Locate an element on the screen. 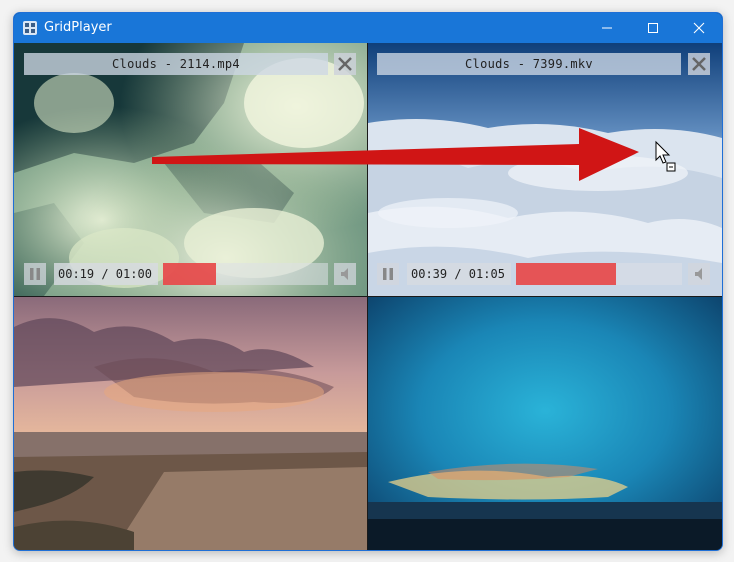  minimize-button is located at coordinates (607, 28).